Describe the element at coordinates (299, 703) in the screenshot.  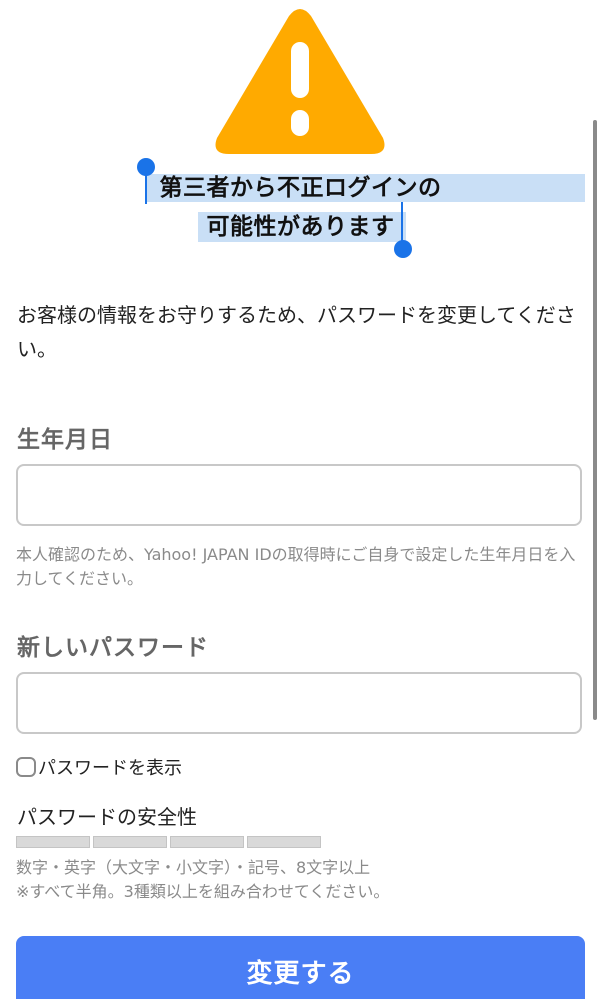
I see `new-password-input` at that location.